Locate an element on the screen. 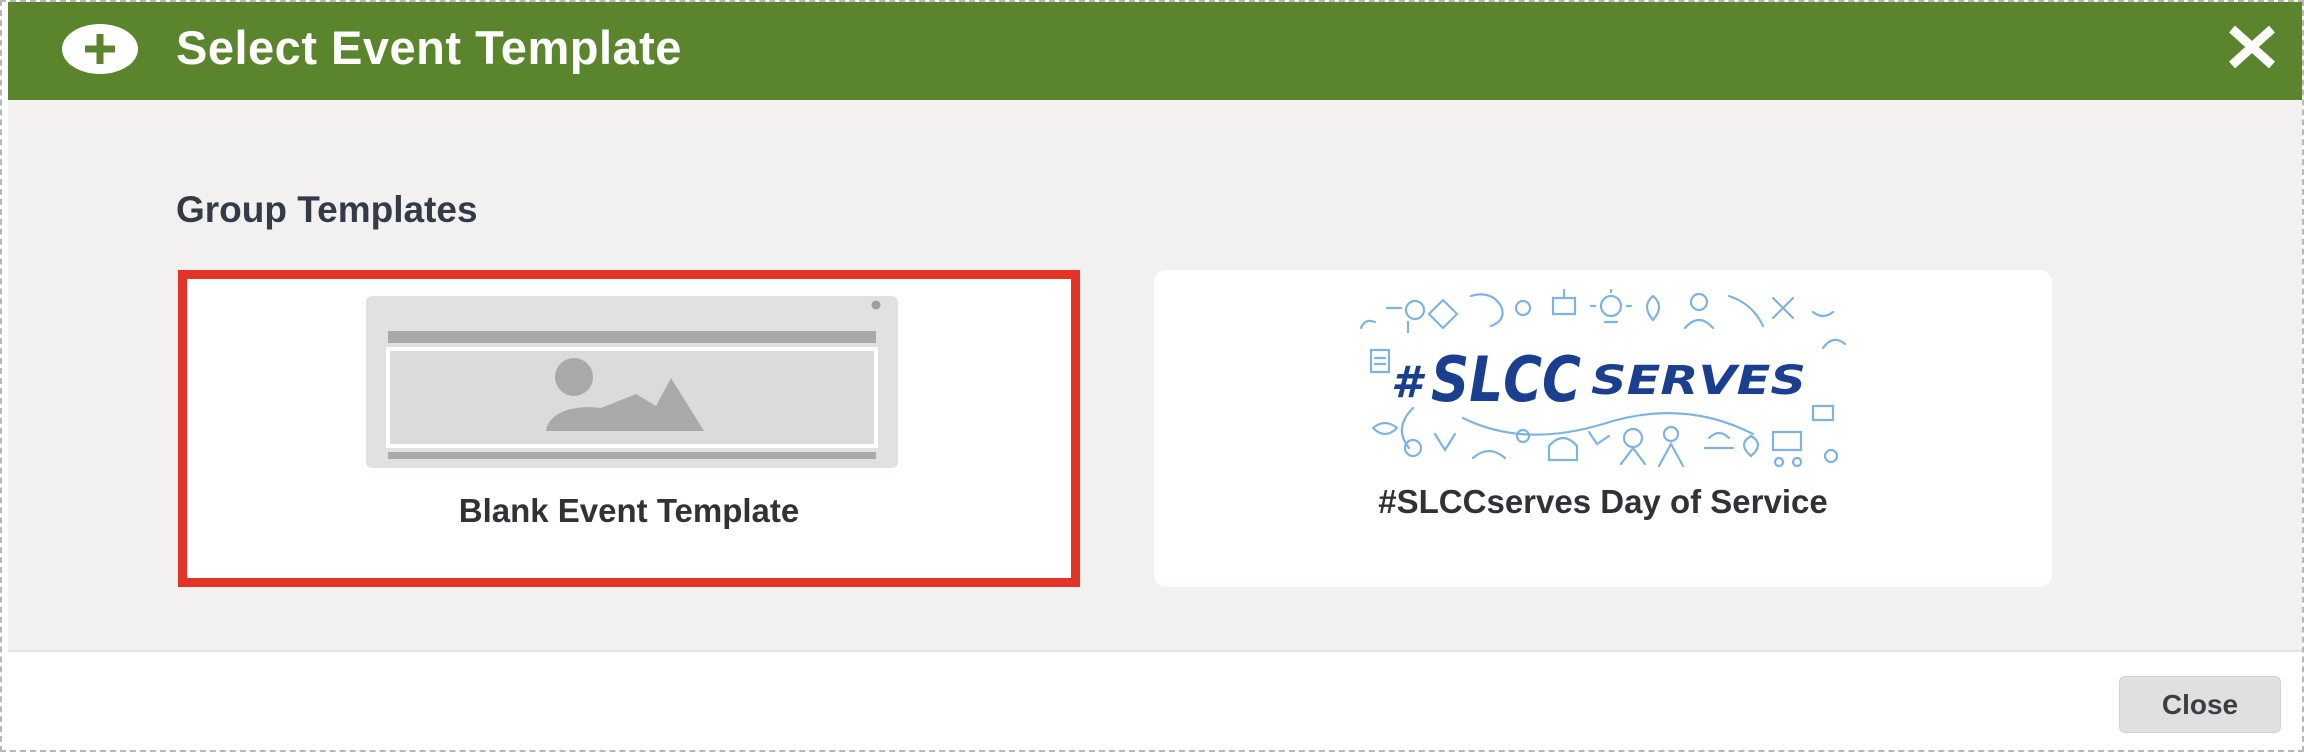 The height and width of the screenshot is (752, 2304). image-placeholder-icon is located at coordinates (632, 382).